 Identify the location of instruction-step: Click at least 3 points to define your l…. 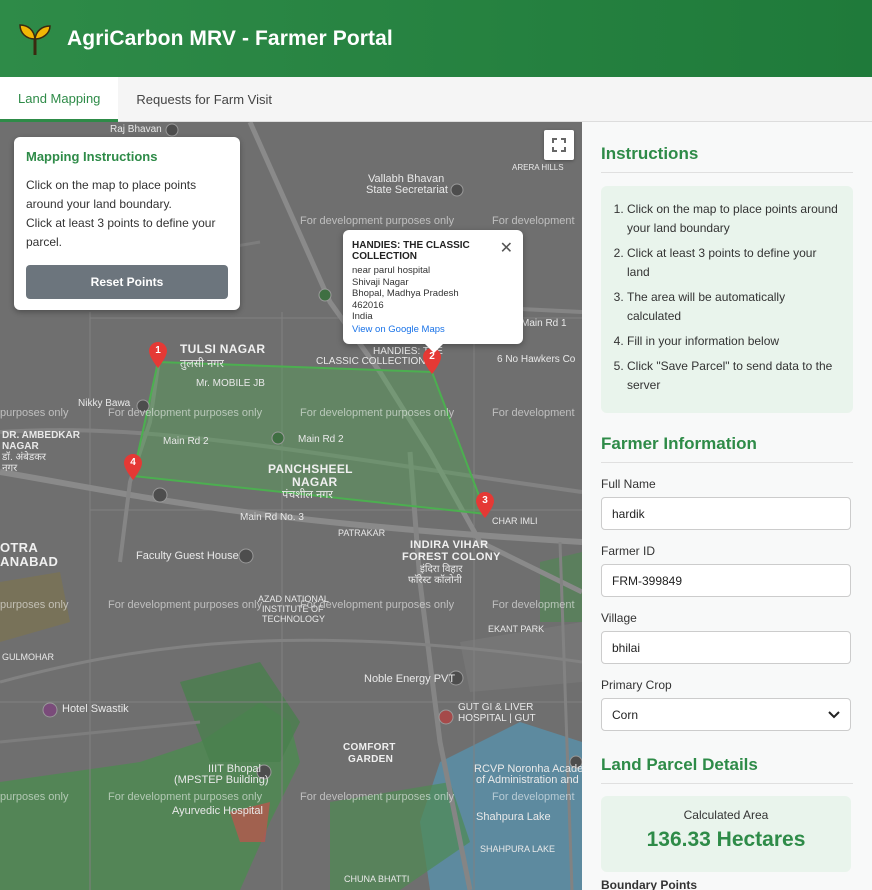
(734, 263).